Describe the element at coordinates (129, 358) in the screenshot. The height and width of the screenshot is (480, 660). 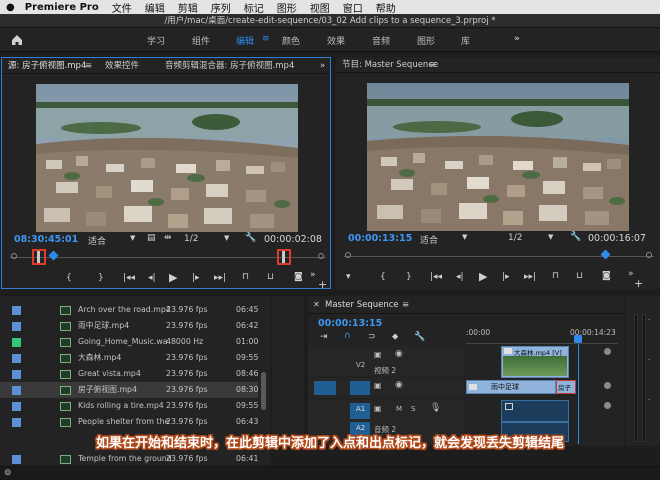
I see `list-item: 大森林.mp4 23.976 fps 09:55` at that location.